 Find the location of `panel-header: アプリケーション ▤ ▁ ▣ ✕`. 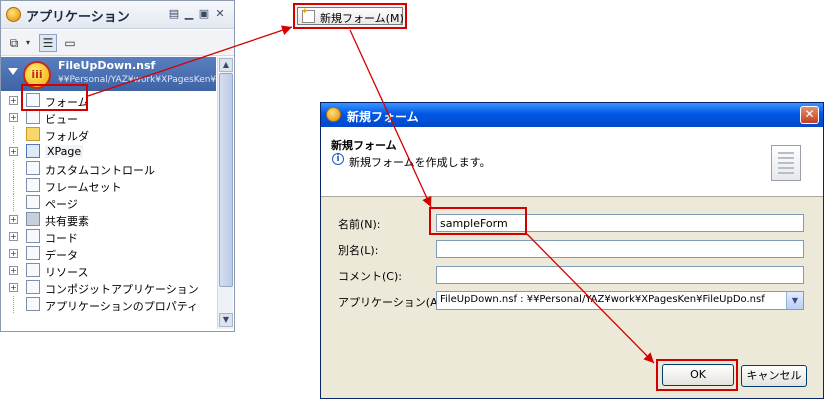

panel-header: アプリケーション ▤ ▁ ▣ ✕ is located at coordinates (117, 15).